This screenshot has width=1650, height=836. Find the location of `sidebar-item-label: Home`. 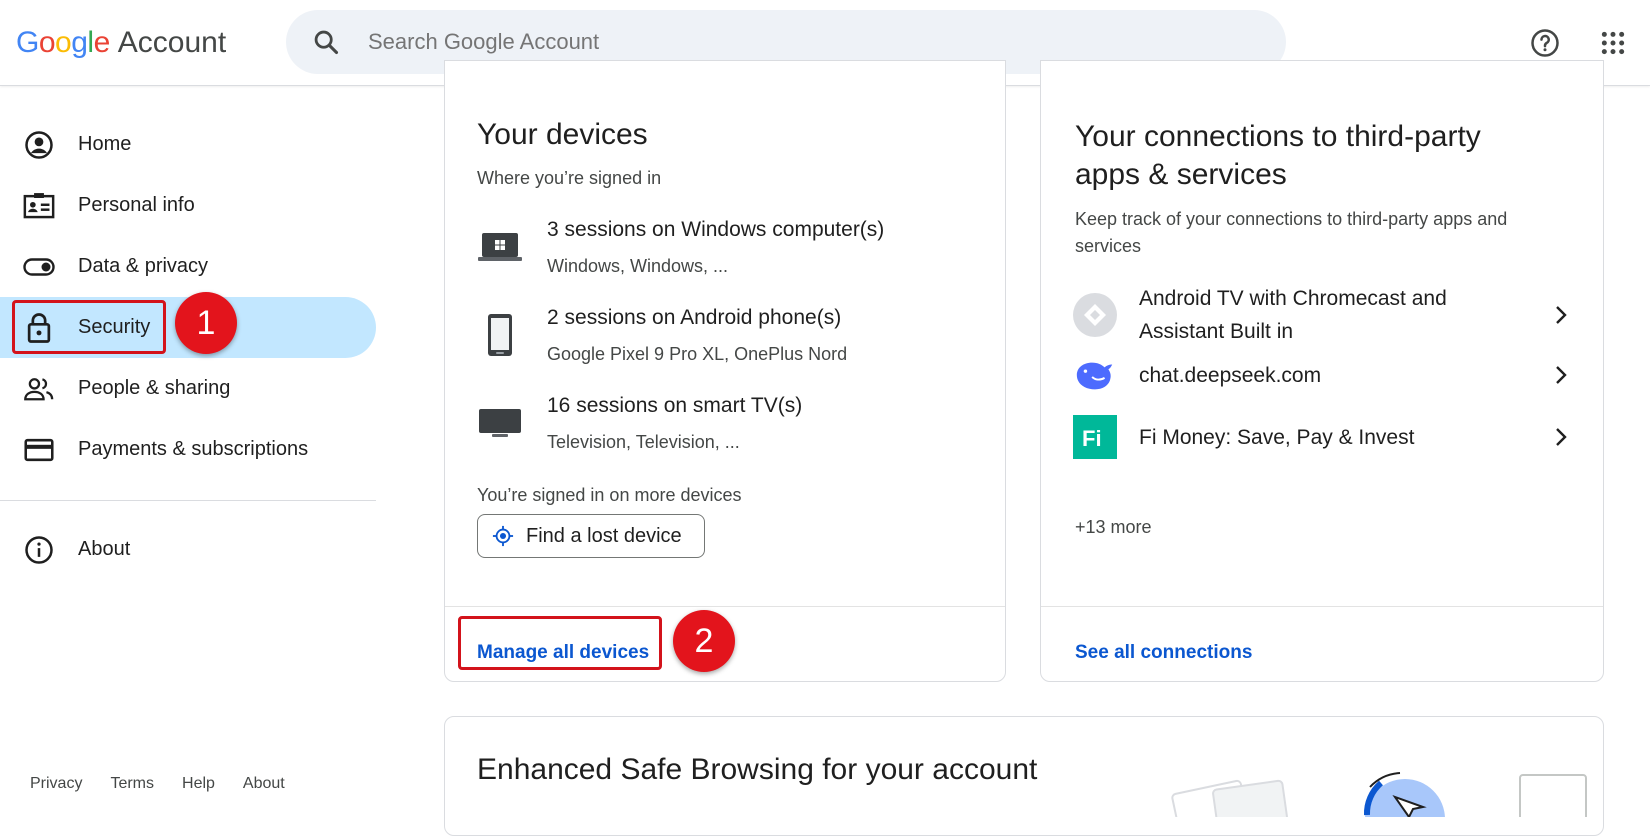

sidebar-item-label: Home is located at coordinates (105, 144).